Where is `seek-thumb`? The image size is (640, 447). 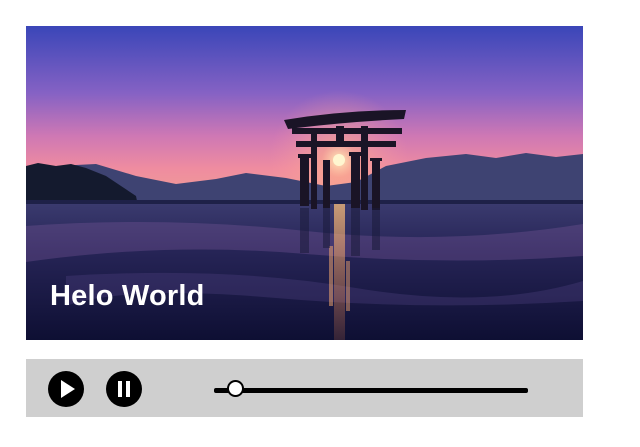
seek-thumb is located at coordinates (235, 388).